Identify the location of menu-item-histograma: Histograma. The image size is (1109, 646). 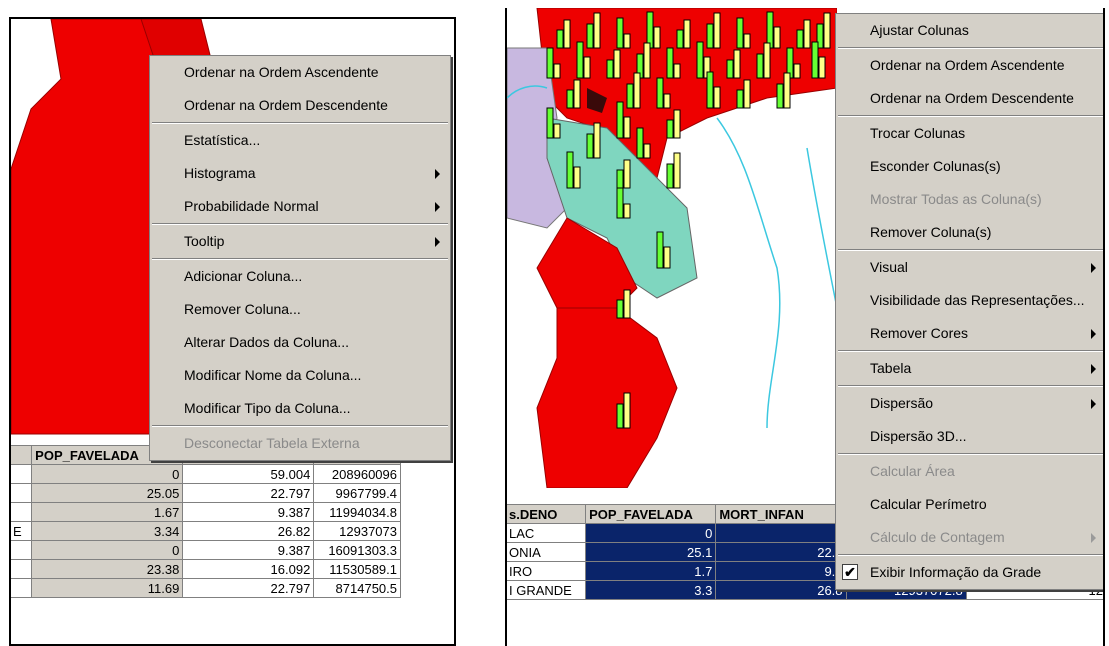
(300, 173).